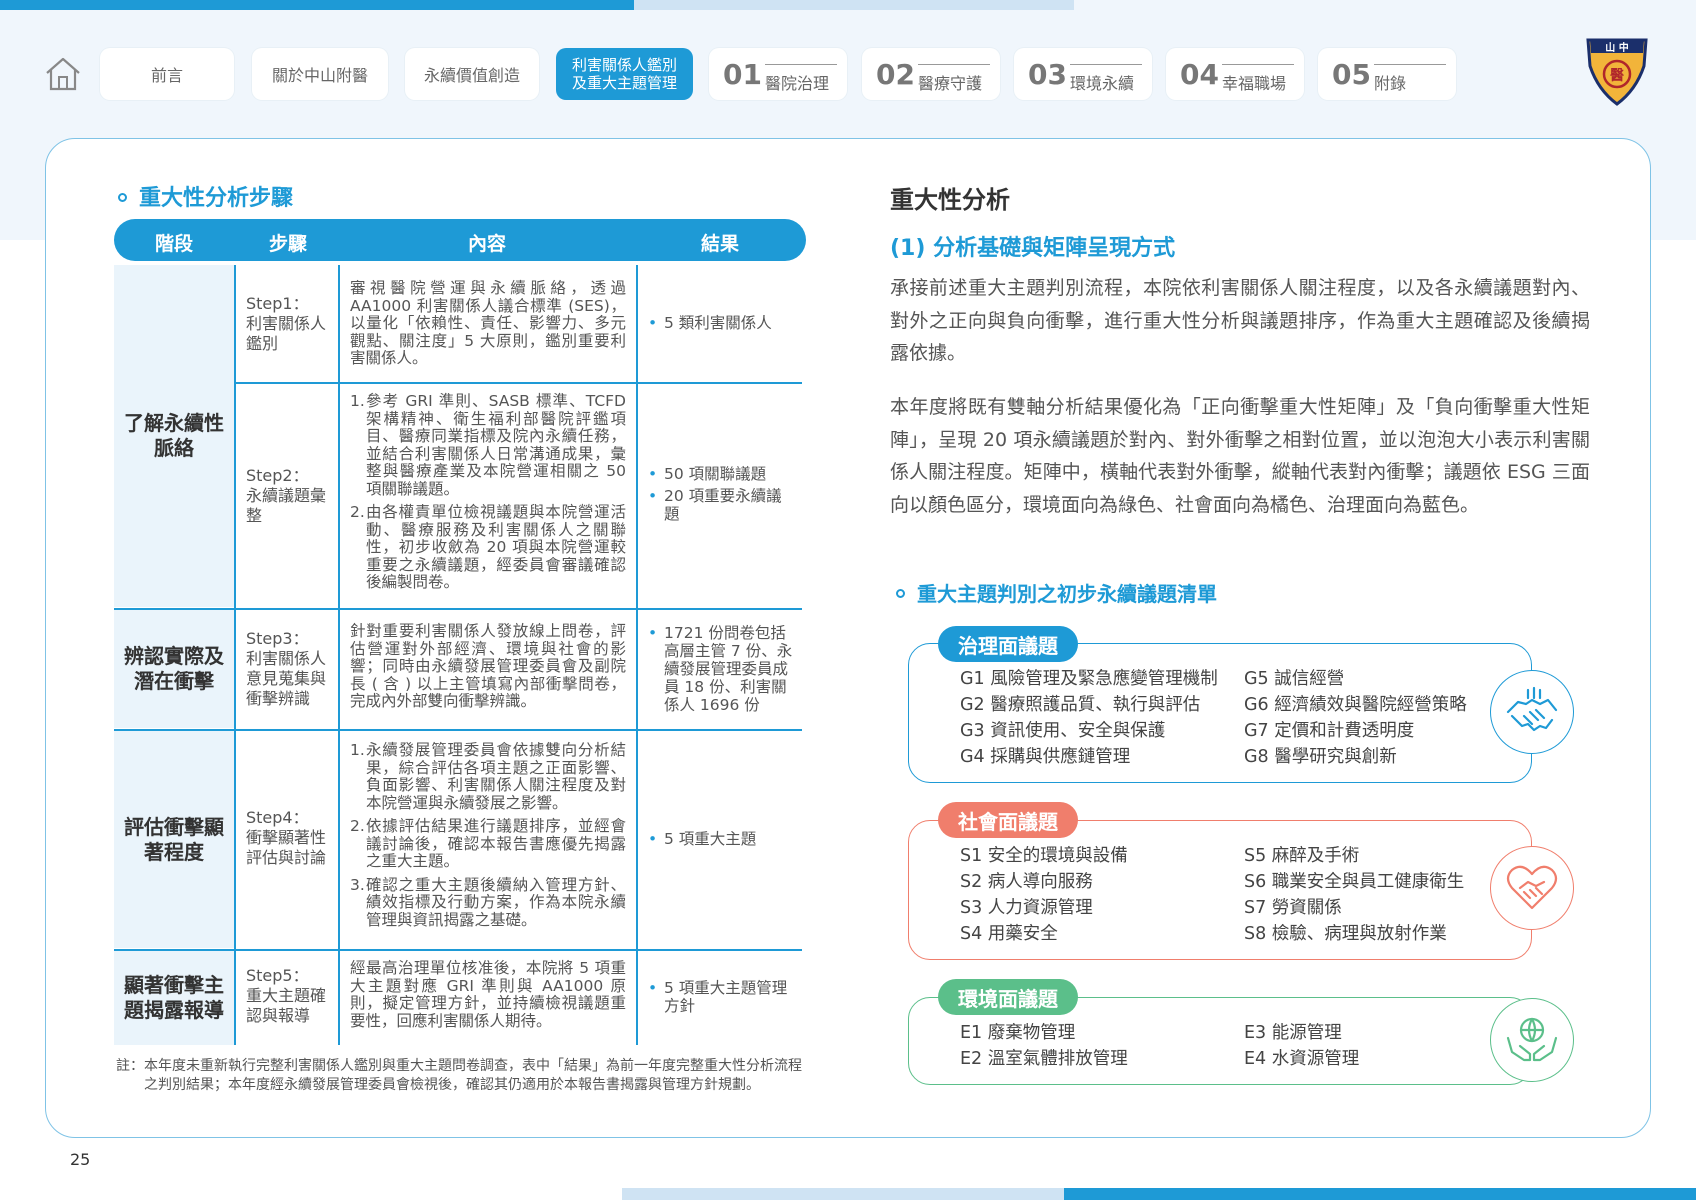 The image size is (1696, 1200). Describe the element at coordinates (320, 74) in the screenshot. I see `tab-about: 關於中山附醫` at that location.